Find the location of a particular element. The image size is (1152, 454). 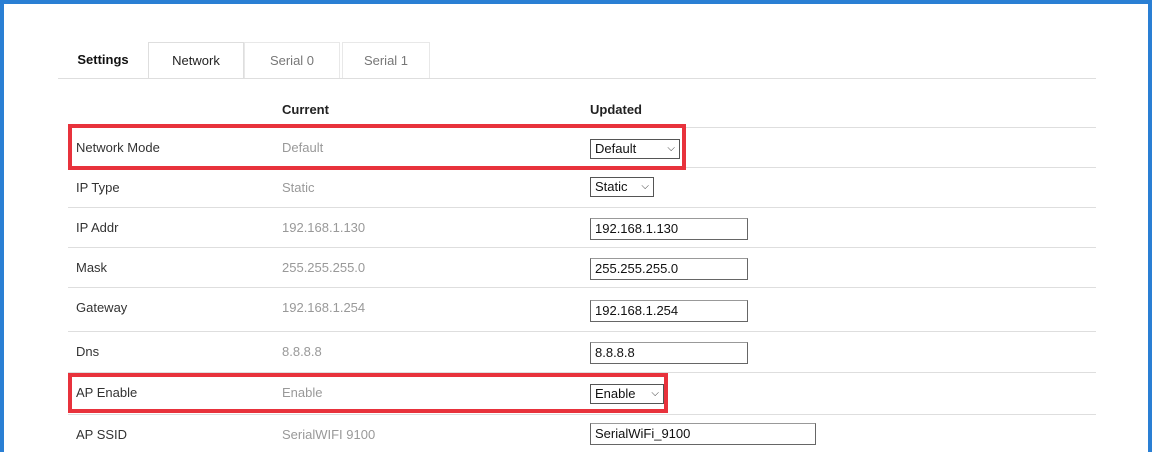

selected-value: Default is located at coordinates (616, 148).